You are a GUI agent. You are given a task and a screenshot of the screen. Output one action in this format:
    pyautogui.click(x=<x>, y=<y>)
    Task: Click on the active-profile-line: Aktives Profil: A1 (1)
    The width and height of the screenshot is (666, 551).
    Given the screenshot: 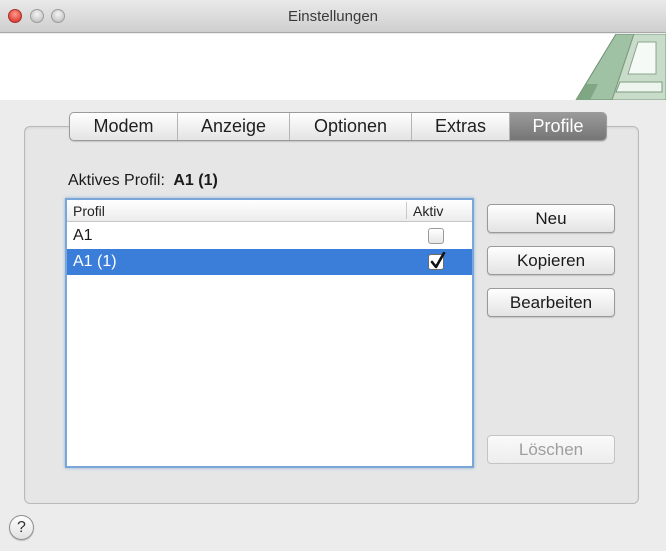 What is the action you would take?
    pyautogui.click(x=143, y=181)
    